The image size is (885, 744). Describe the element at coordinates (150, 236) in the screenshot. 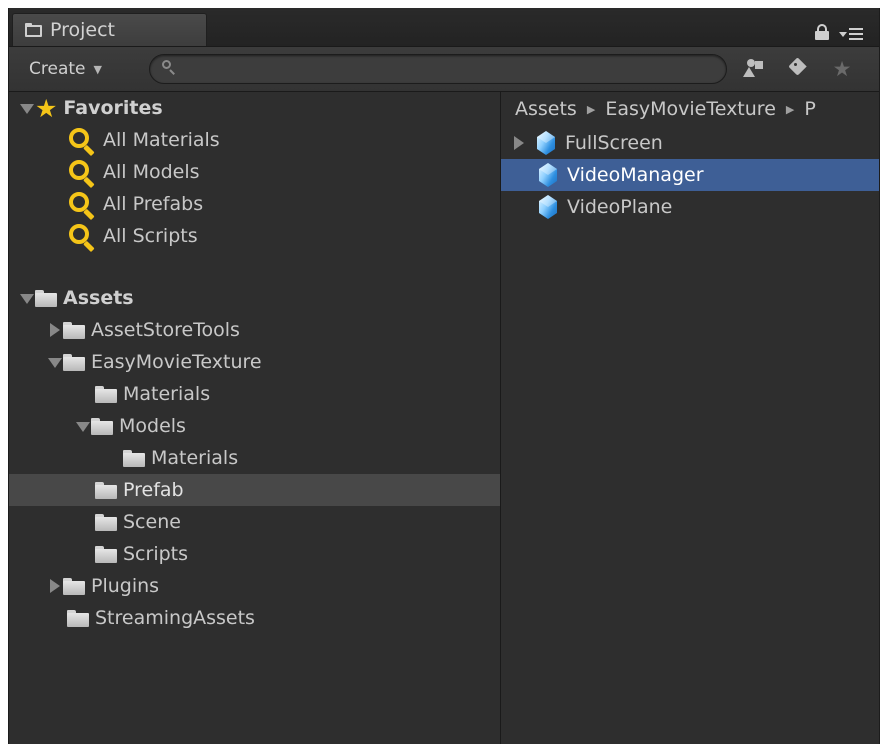

I see `tree-label: All Scripts` at that location.